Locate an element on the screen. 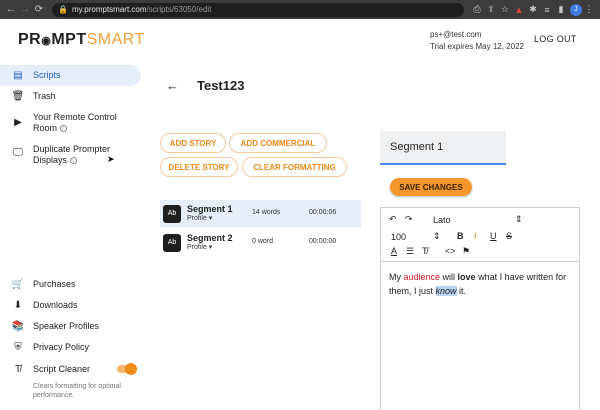 This screenshot has width=600, height=410. font-size-select: 100 is located at coordinates (398, 237).